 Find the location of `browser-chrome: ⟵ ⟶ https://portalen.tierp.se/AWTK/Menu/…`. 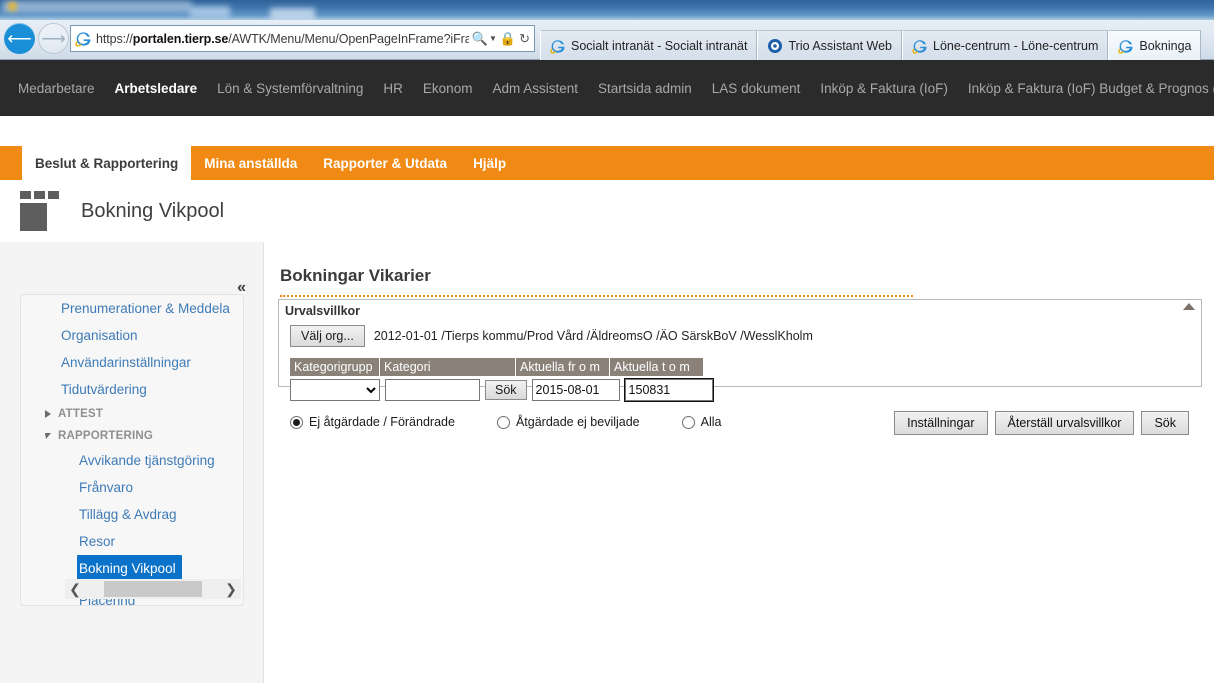

browser-chrome: ⟵ ⟶ https://portalen.tierp.se/AWTK/Menu/… is located at coordinates (607, 40).